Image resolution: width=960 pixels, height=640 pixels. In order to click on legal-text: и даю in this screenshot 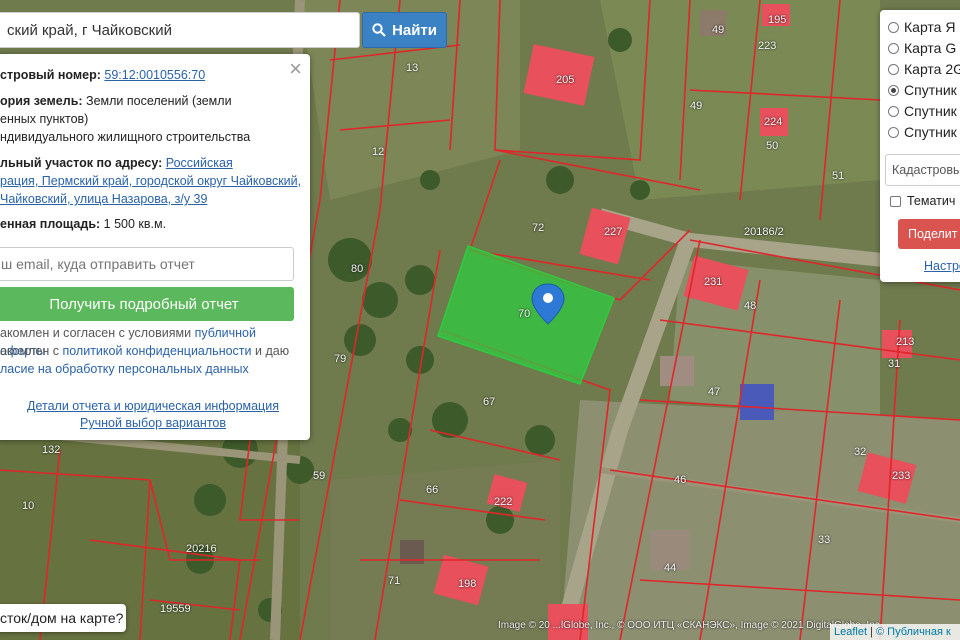, I will do `click(272, 351)`.